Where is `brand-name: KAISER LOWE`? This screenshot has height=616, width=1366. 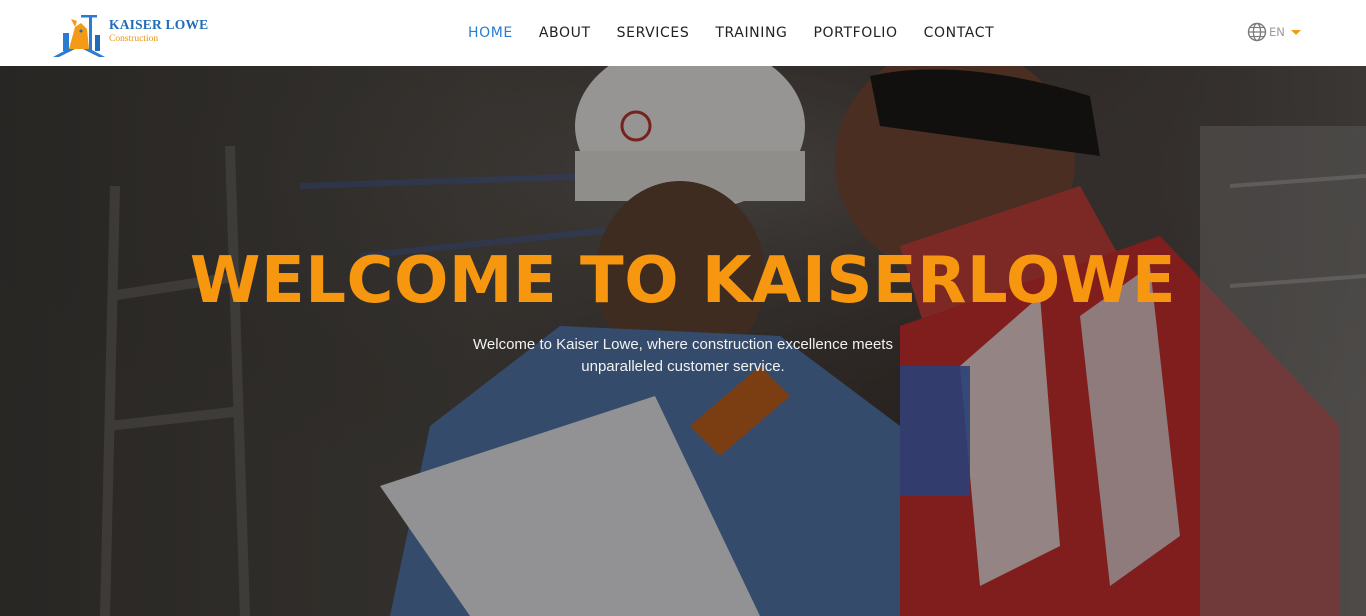 brand-name: KAISER LOWE is located at coordinates (159, 24).